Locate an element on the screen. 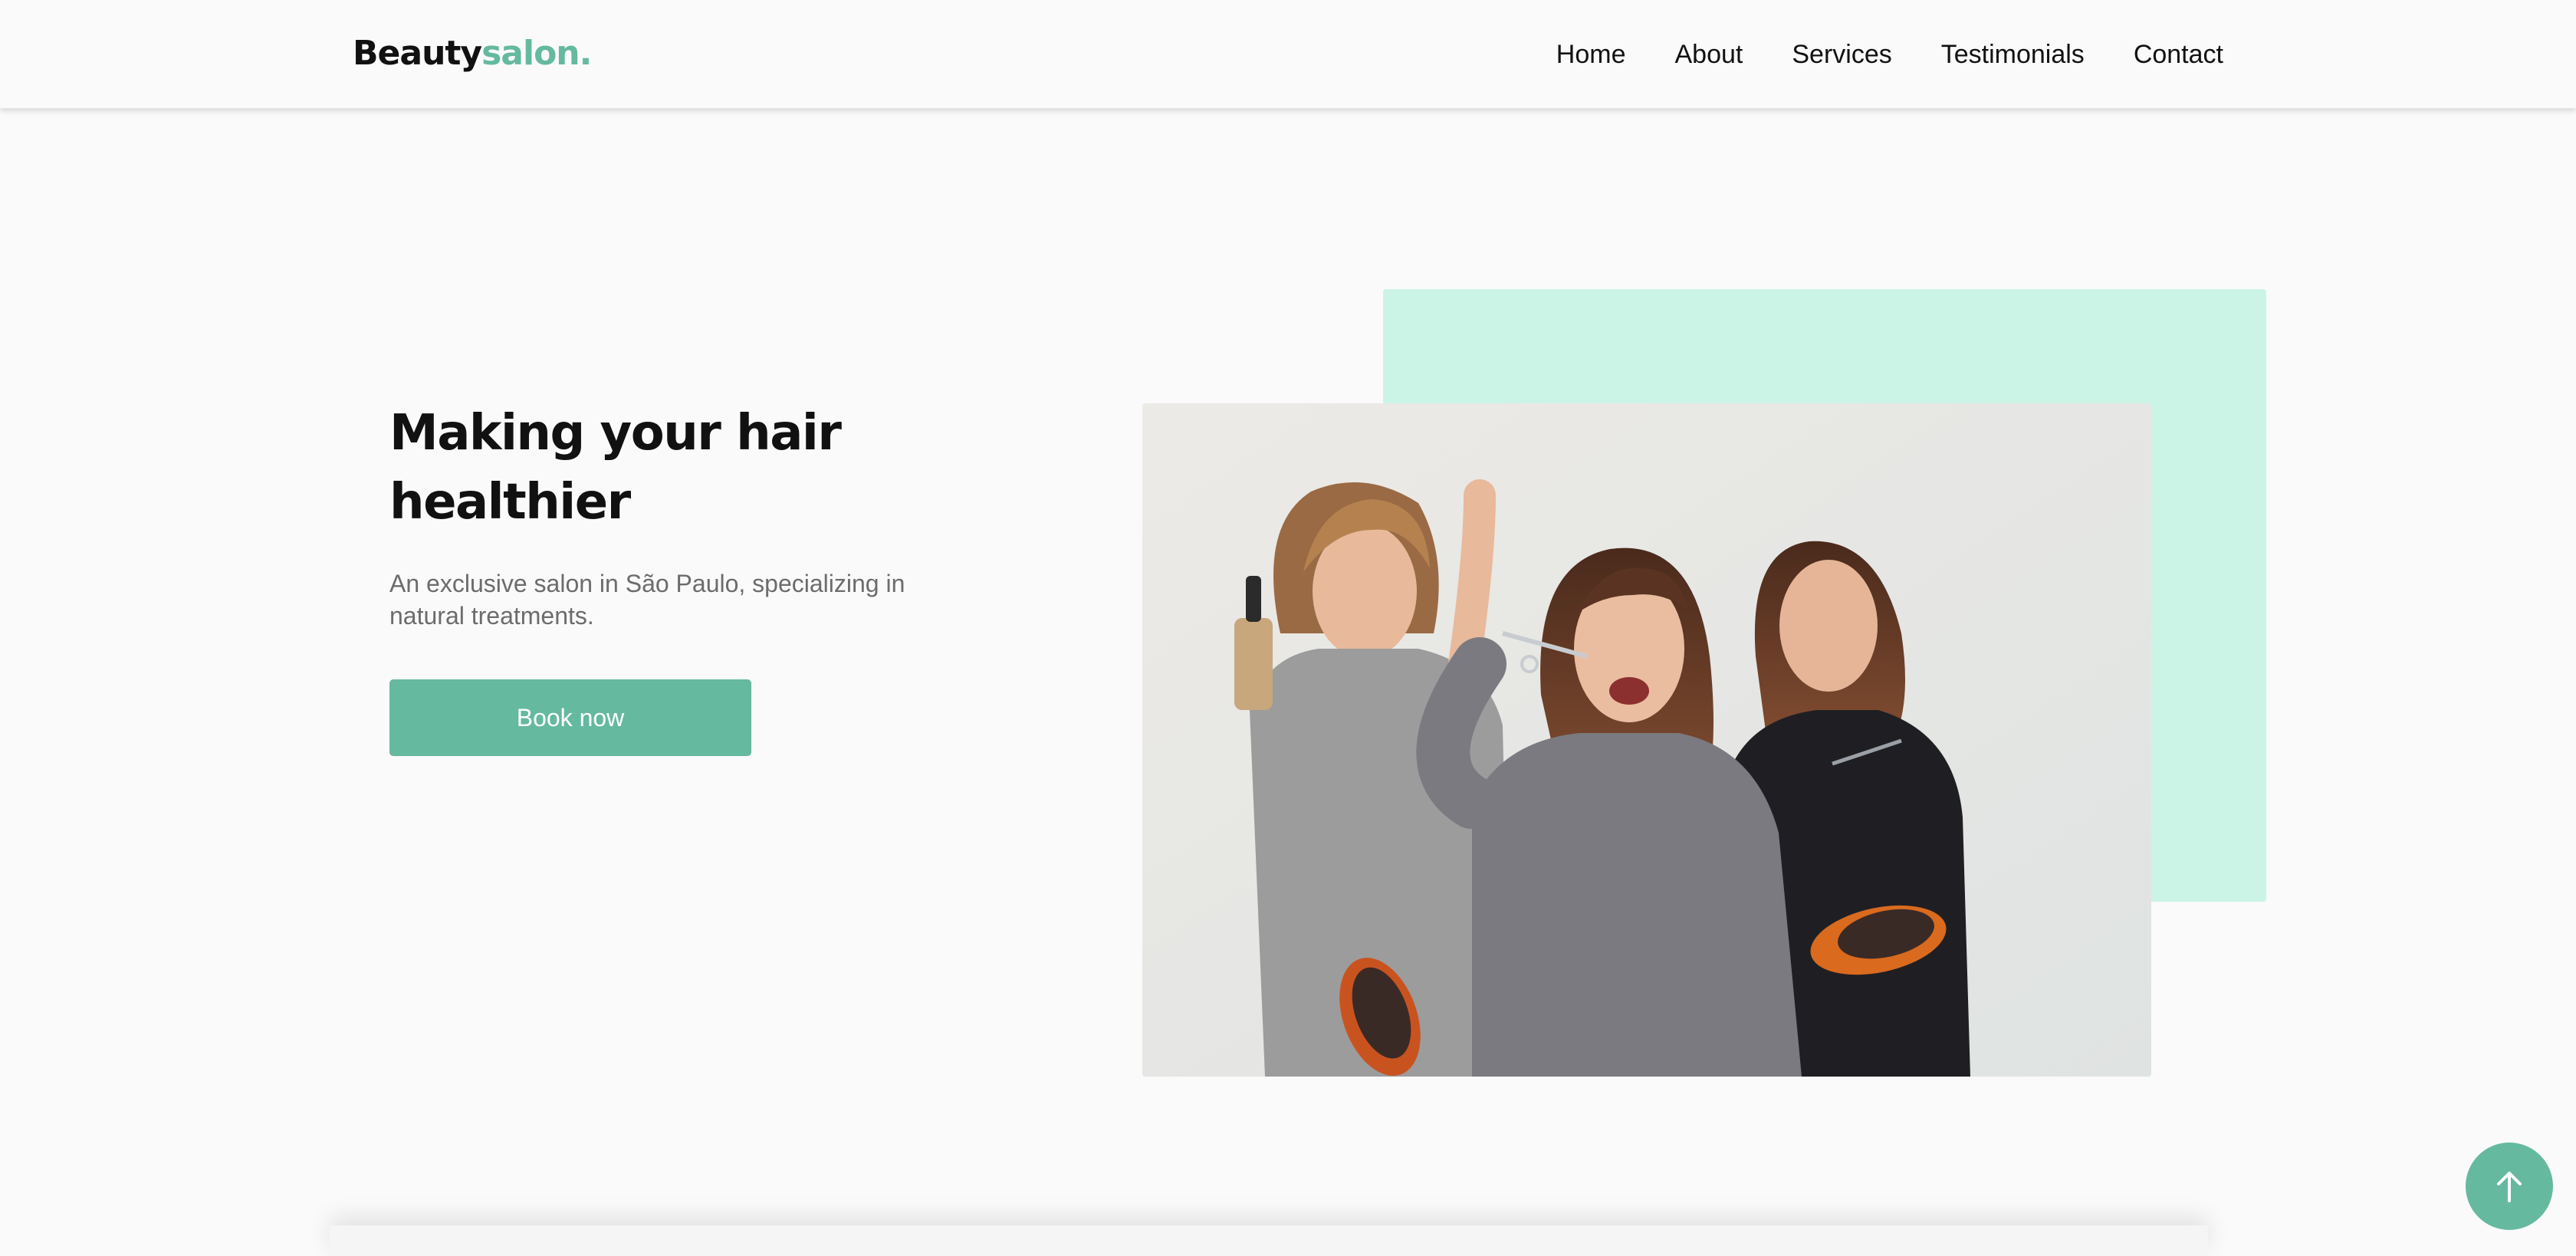 Image resolution: width=2576 pixels, height=1256 pixels. arrow-up-icon is located at coordinates (2510, 1187).